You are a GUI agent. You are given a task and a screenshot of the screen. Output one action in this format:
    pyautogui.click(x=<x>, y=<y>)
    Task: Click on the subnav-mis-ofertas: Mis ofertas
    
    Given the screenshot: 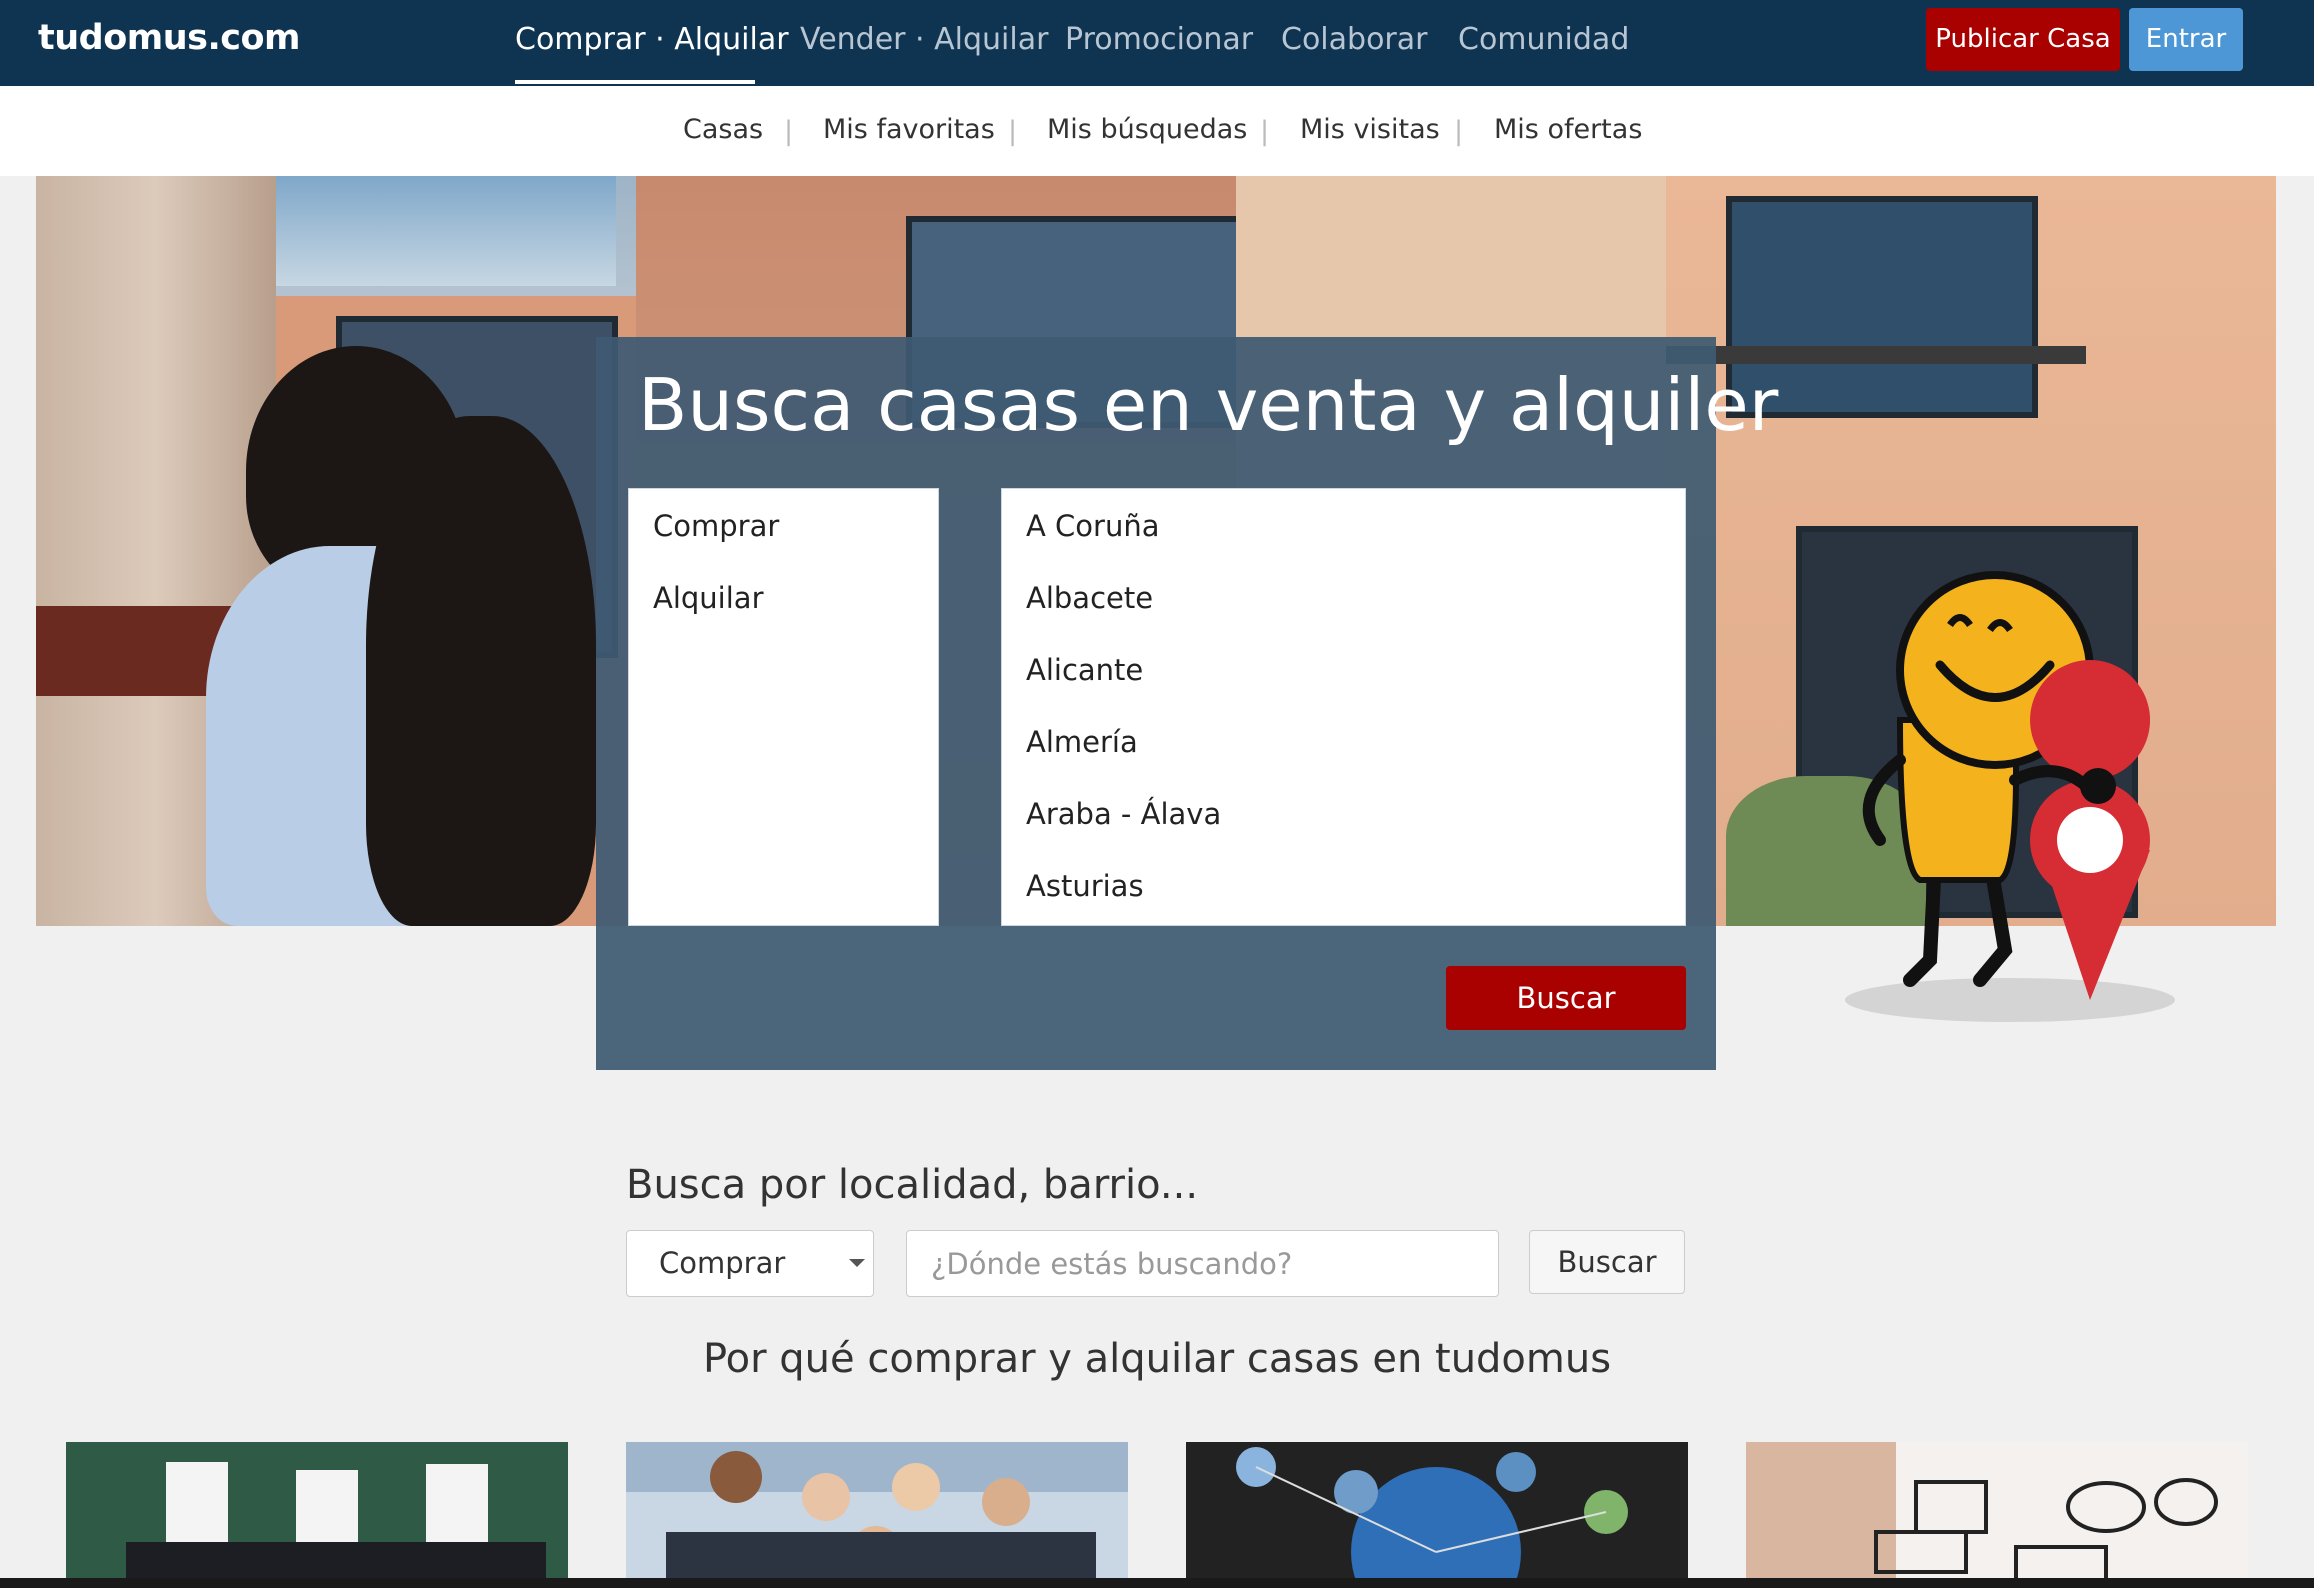 What is the action you would take?
    pyautogui.click(x=1568, y=129)
    